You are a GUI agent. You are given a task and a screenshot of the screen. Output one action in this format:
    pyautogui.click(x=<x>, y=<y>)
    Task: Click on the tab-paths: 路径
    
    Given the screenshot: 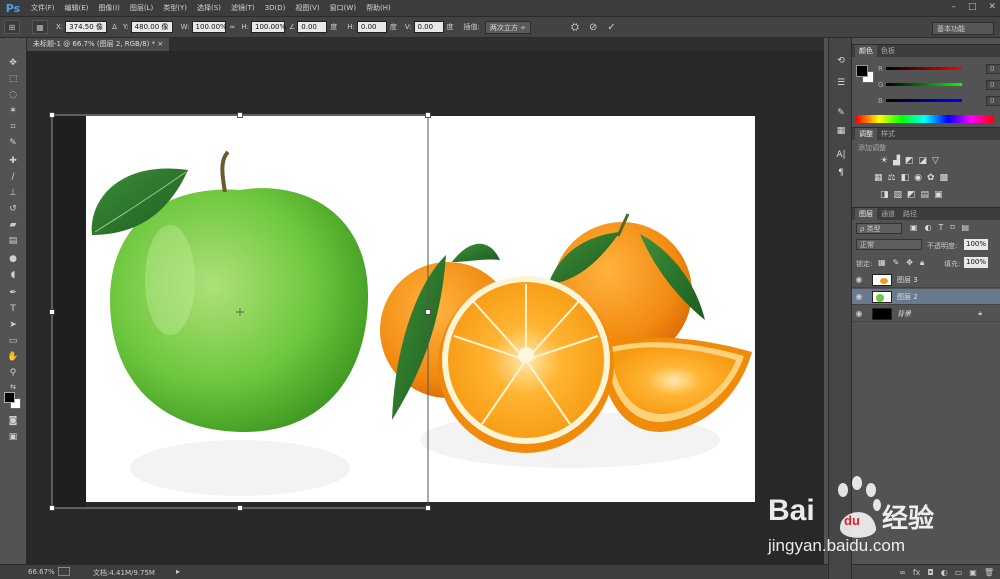 What is the action you would take?
    pyautogui.click(x=910, y=214)
    